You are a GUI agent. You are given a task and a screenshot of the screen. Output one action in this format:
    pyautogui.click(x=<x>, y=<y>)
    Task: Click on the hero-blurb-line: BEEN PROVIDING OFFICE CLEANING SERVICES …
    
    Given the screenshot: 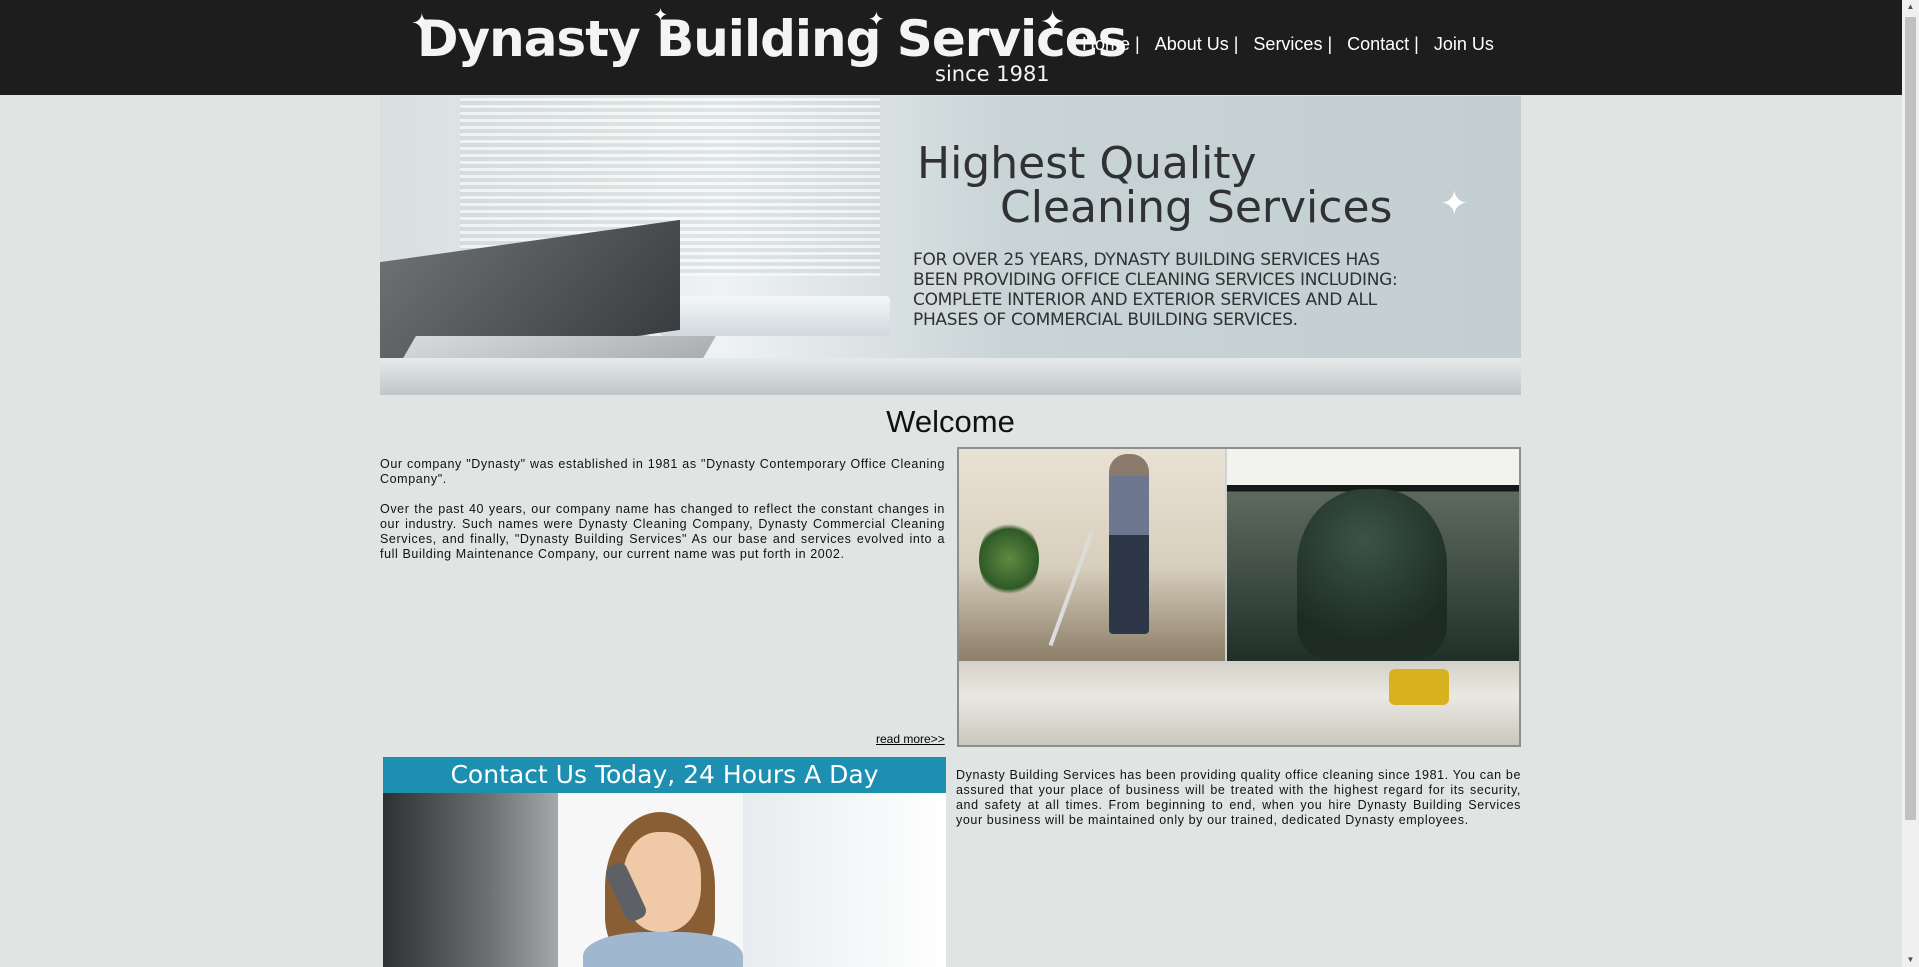 What is the action you would take?
    pyautogui.click(x=1155, y=280)
    